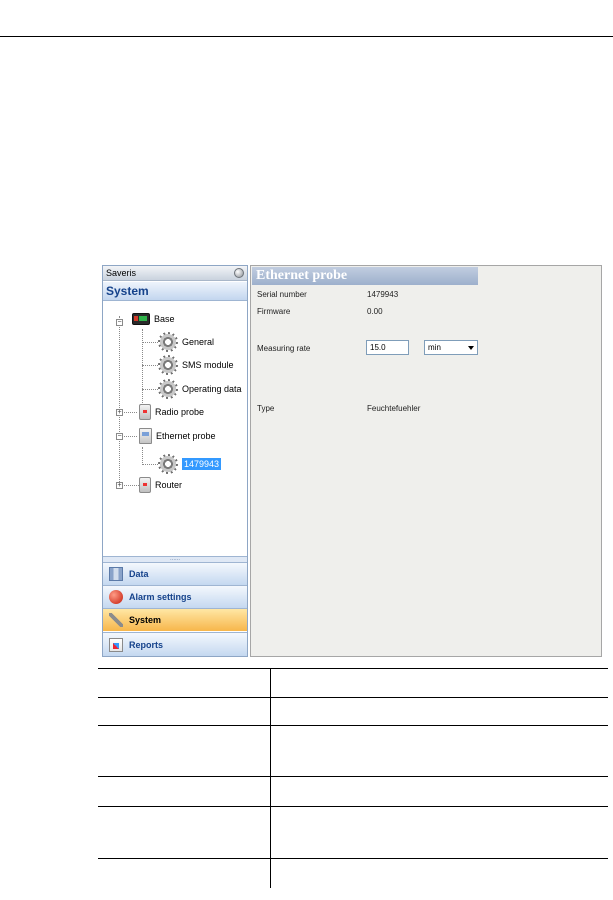 The height and width of the screenshot is (900, 613). I want to click on alarm-light-icon, so click(116, 597).